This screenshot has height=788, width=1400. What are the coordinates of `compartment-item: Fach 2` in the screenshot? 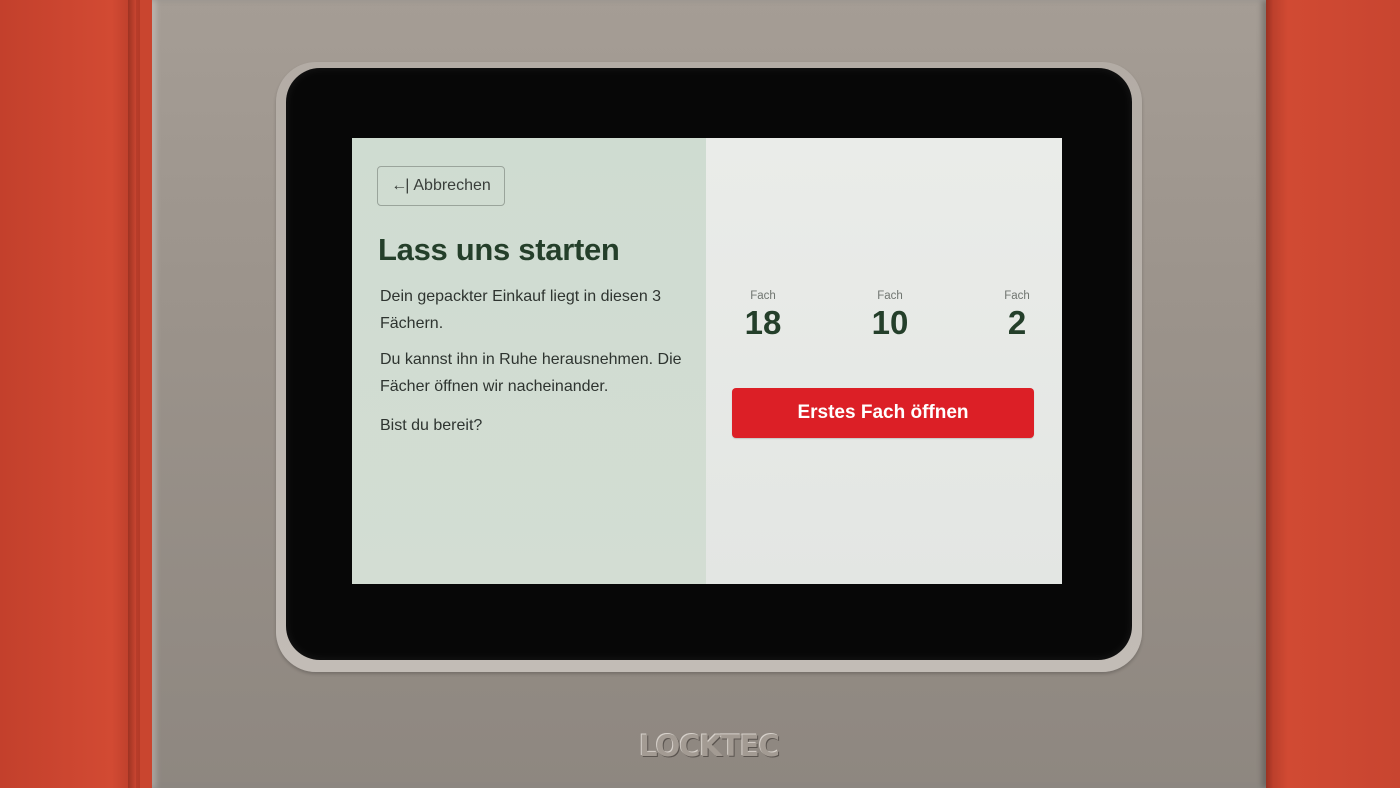 It's located at (1017, 316).